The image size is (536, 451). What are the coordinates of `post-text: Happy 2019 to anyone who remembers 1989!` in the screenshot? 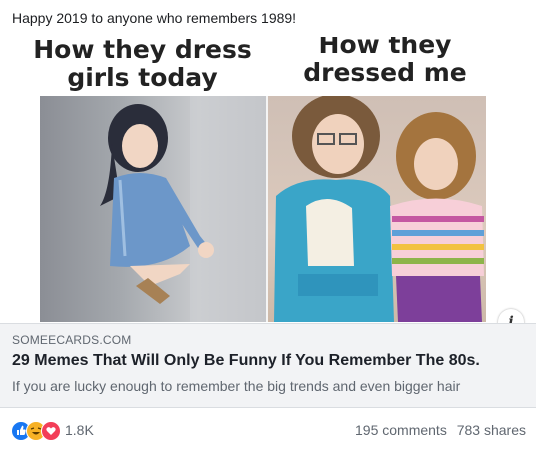 It's located at (154, 18).